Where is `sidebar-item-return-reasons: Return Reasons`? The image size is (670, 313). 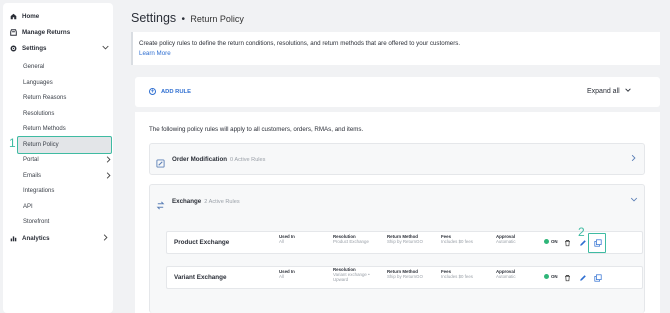 sidebar-item-return-reasons: Return Reasons is located at coordinates (44, 98).